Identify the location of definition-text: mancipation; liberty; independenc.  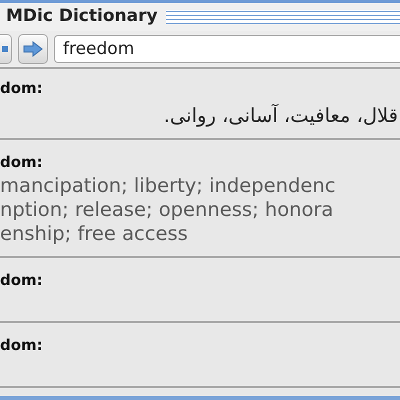
(168, 185).